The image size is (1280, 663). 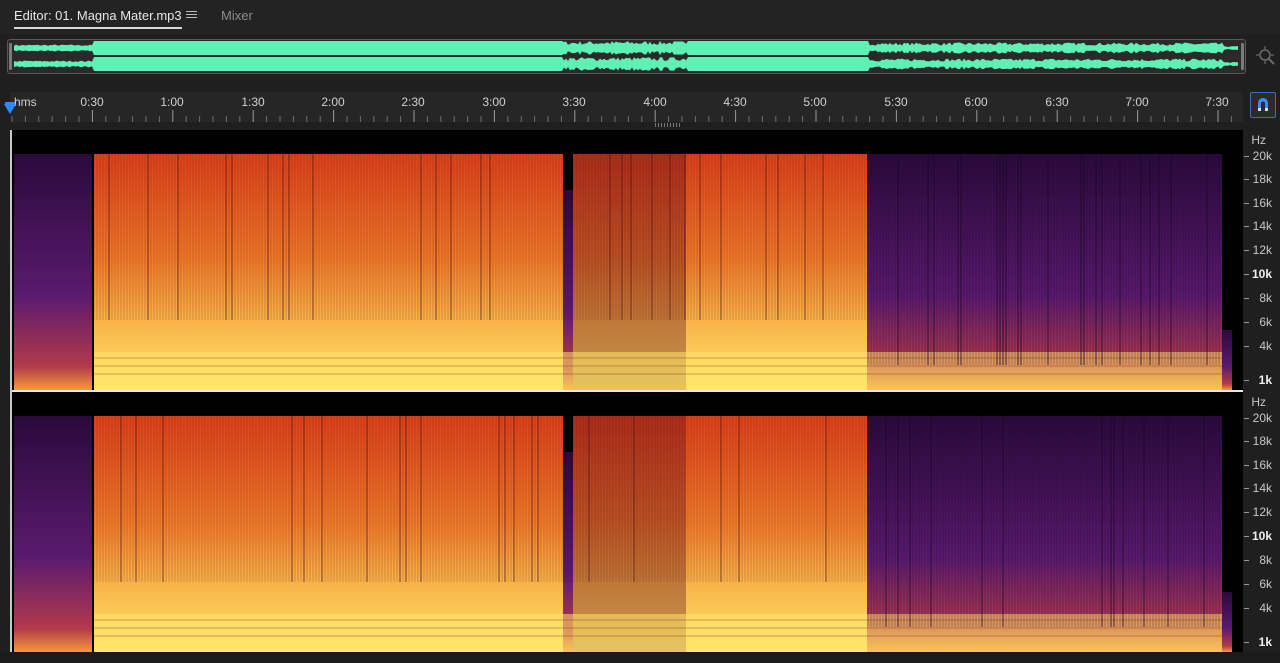 I want to click on ruler-label: 2:00, so click(x=333, y=102).